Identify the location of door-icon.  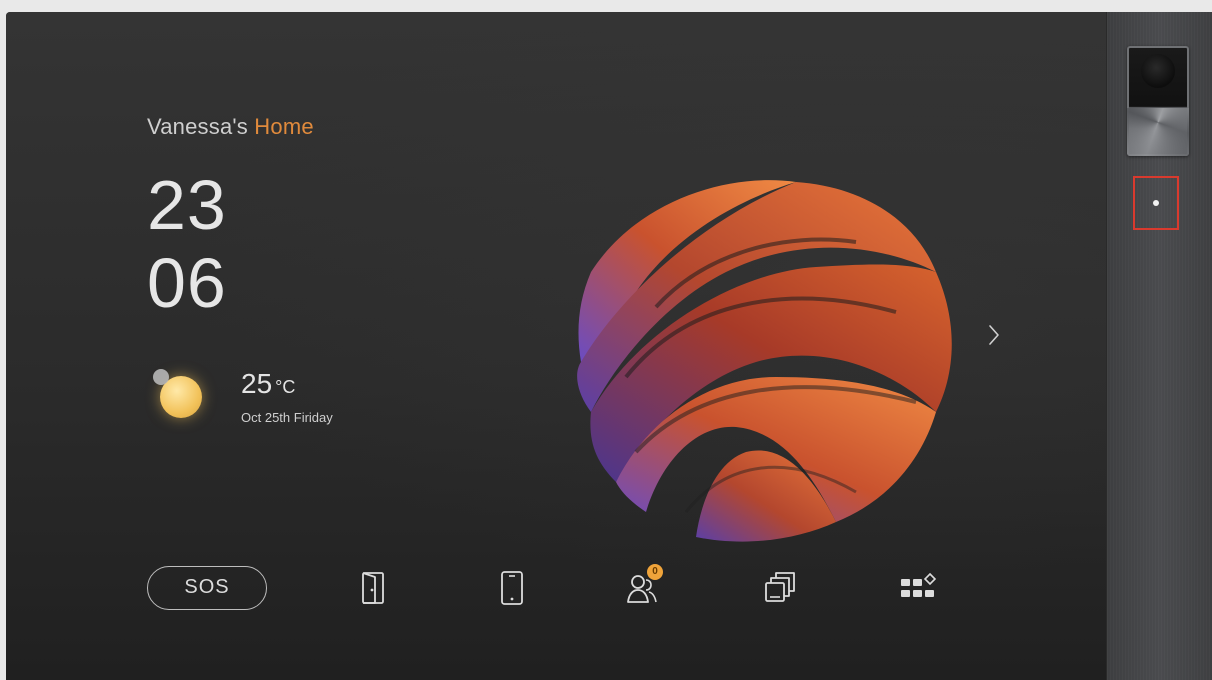
(373, 588).